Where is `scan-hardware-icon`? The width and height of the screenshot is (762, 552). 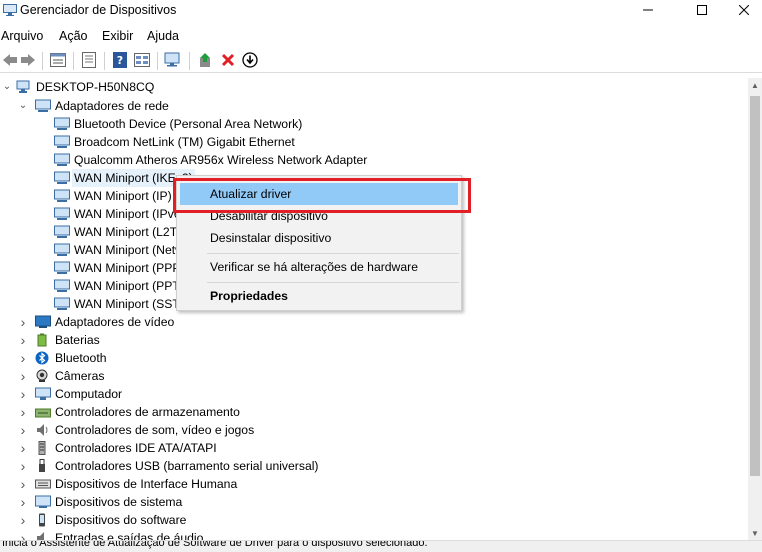
scan-hardware-icon is located at coordinates (173, 61).